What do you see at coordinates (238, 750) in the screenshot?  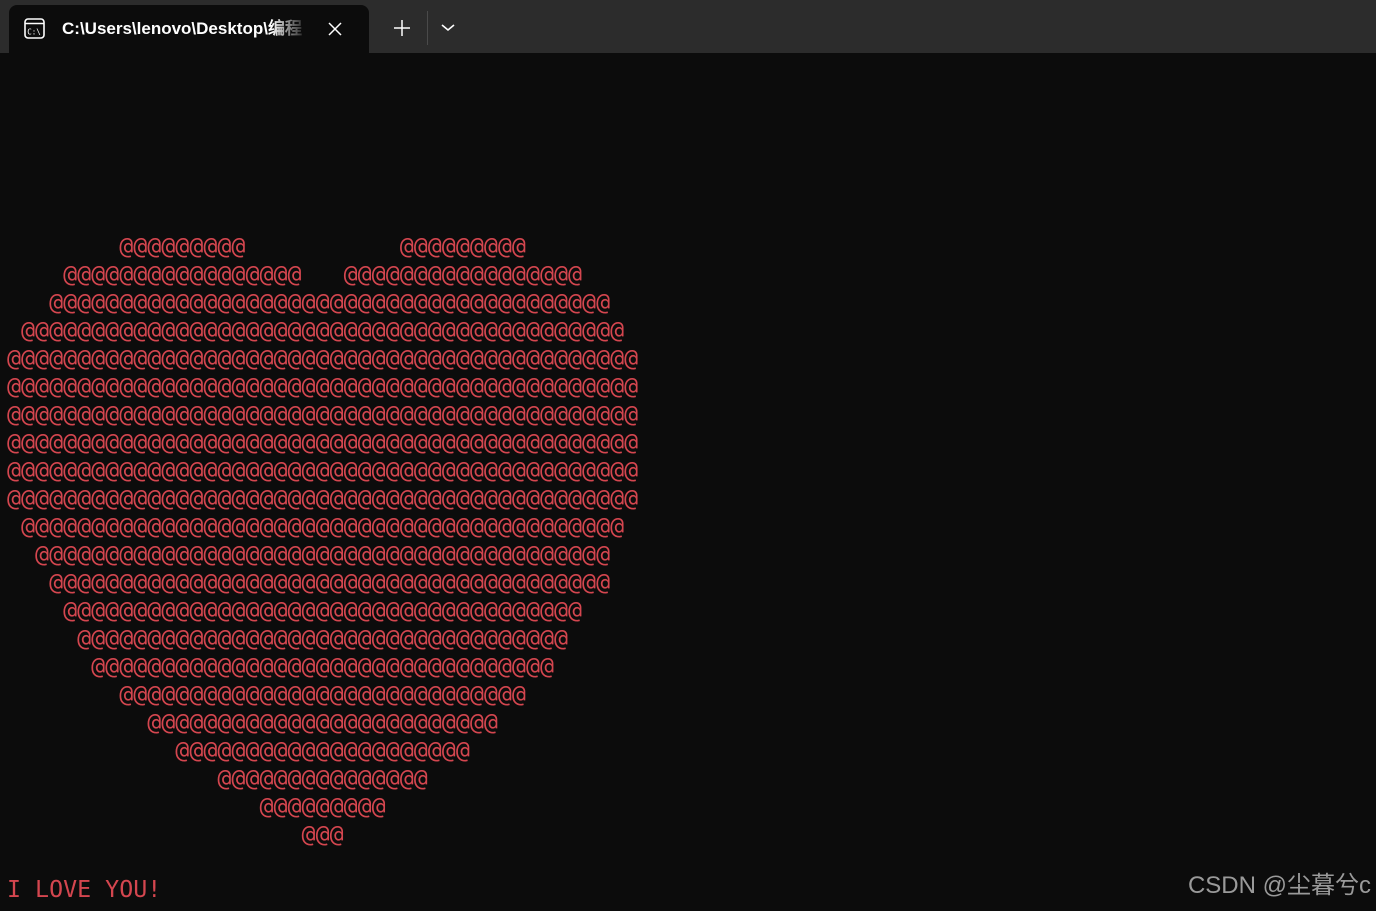 I see `heart-line: @@@@@@@@@@@@@@@@@@@@@` at bounding box center [238, 750].